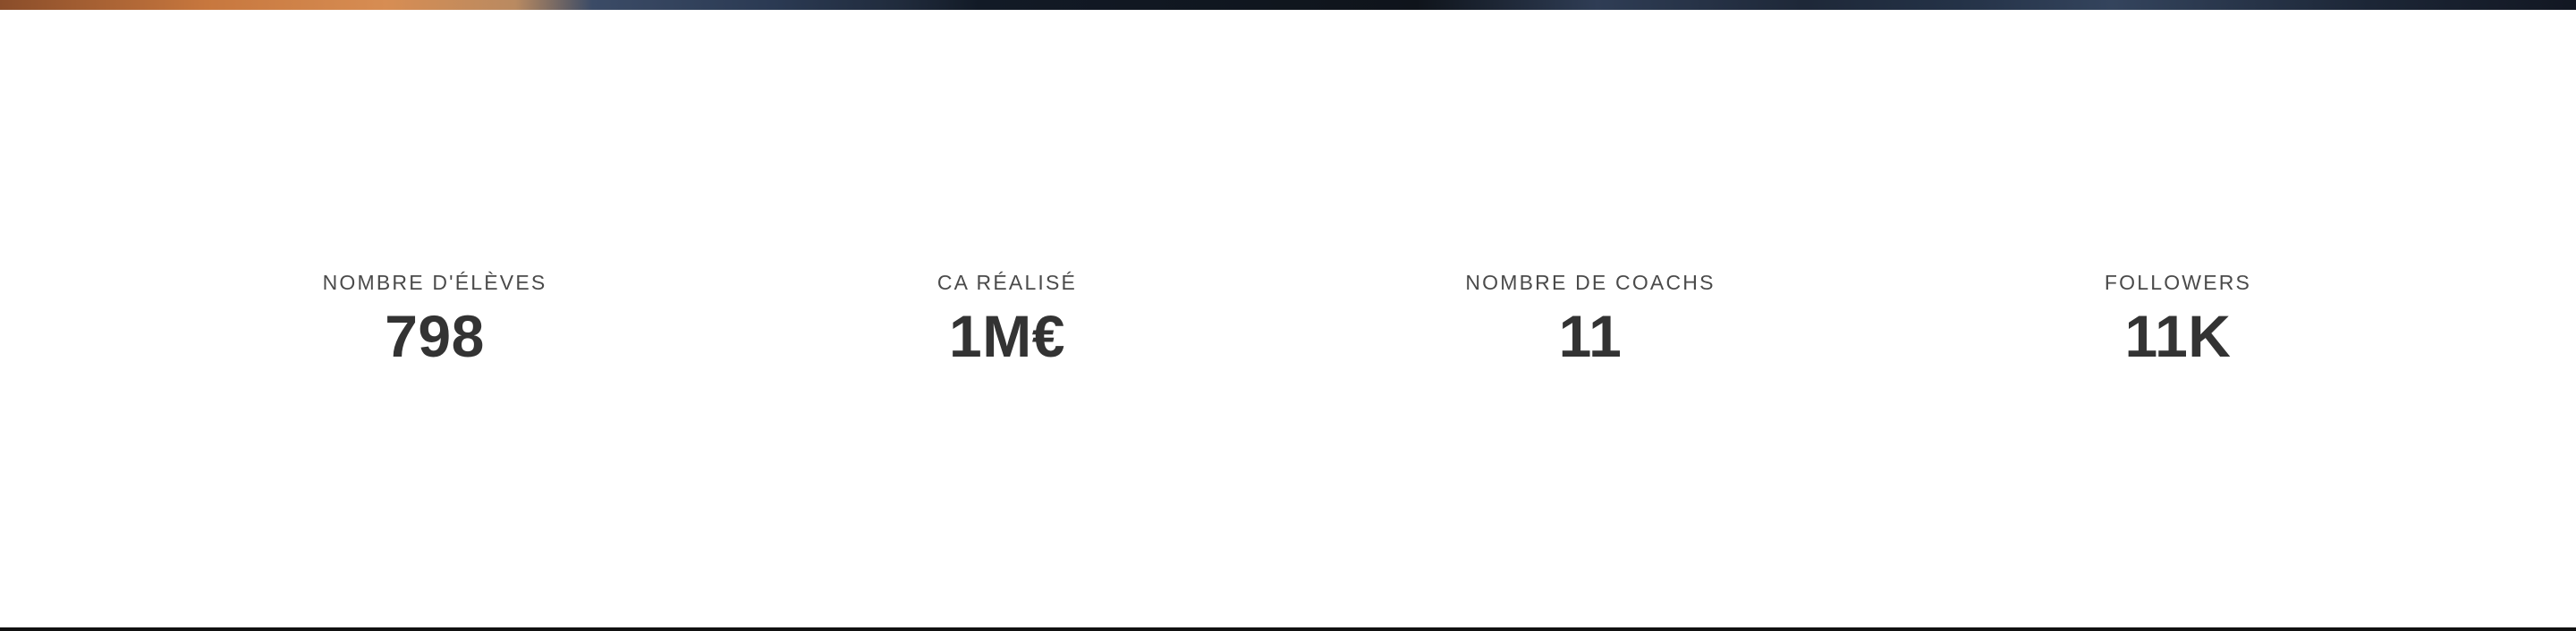 The height and width of the screenshot is (631, 2576). What do you see at coordinates (1288, 629) in the screenshot?
I see `section-divider` at bounding box center [1288, 629].